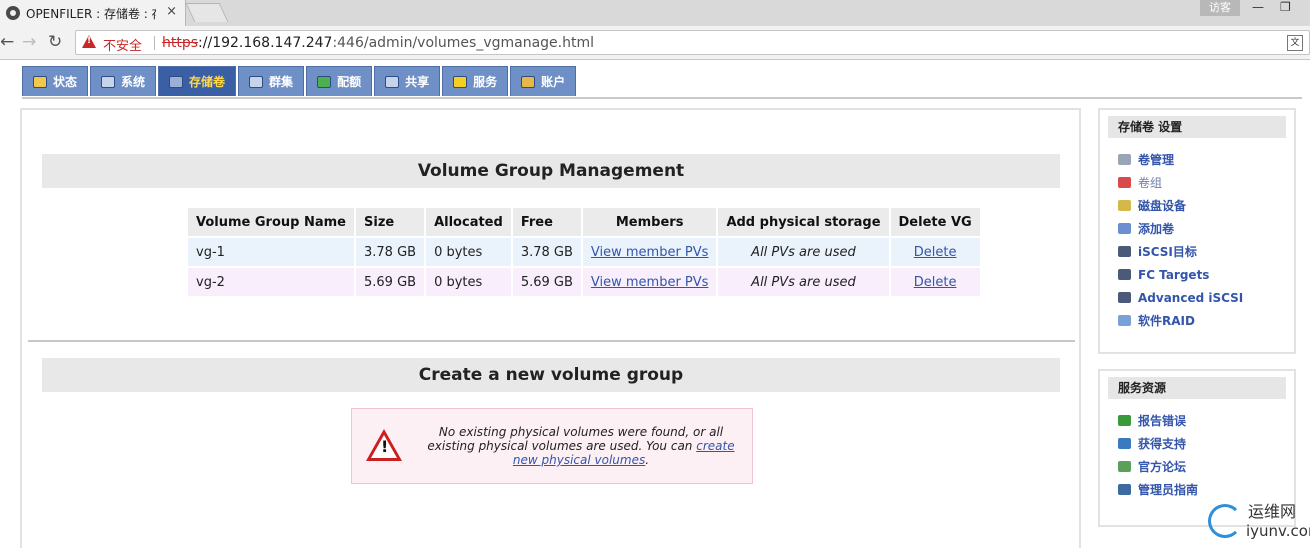 The height and width of the screenshot is (548, 1310). I want to click on create-vg-heading: Create a new volume group, so click(551, 375).